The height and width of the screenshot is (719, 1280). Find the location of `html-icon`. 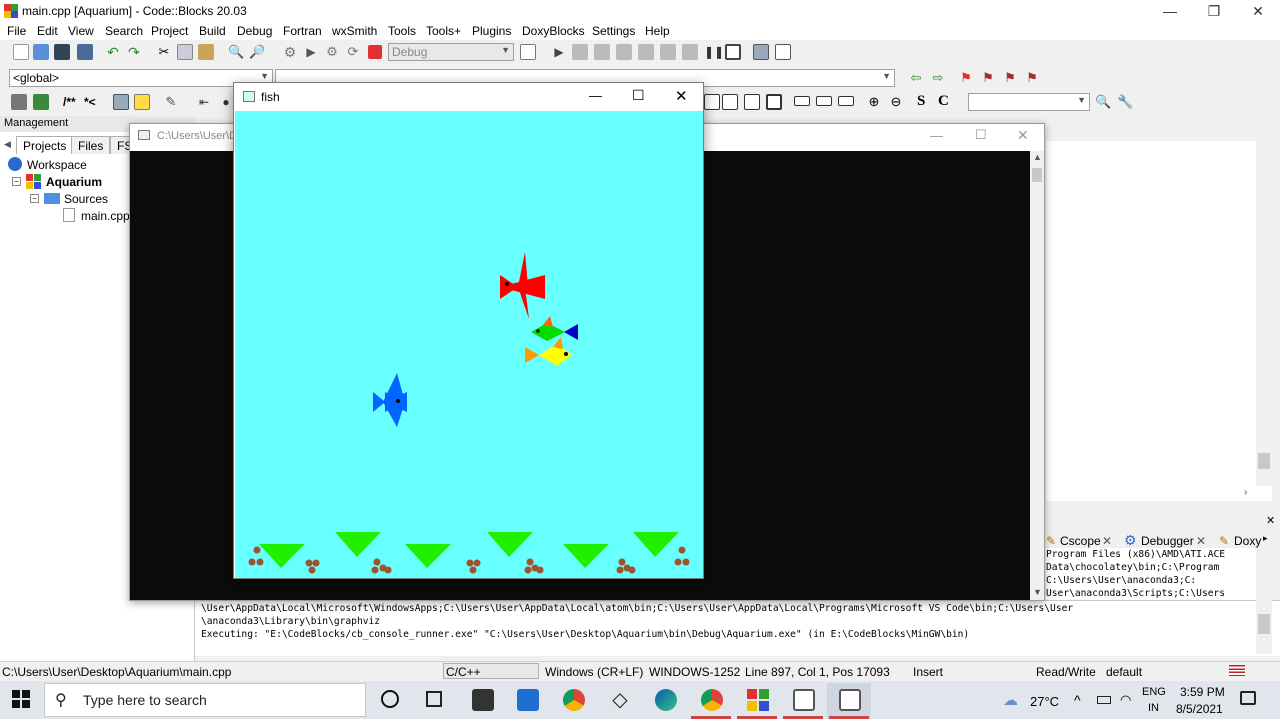

html-icon is located at coordinates (121, 102).